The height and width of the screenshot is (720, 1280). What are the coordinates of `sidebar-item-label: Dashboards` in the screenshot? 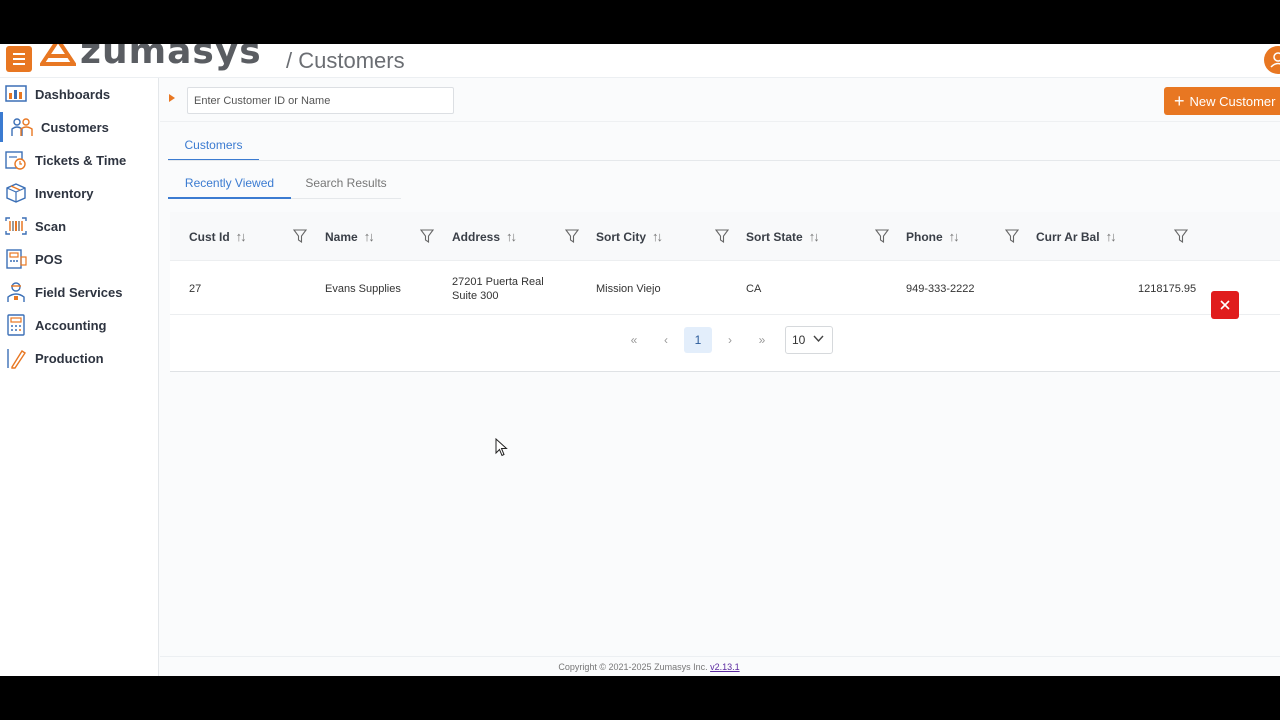 It's located at (73, 94).